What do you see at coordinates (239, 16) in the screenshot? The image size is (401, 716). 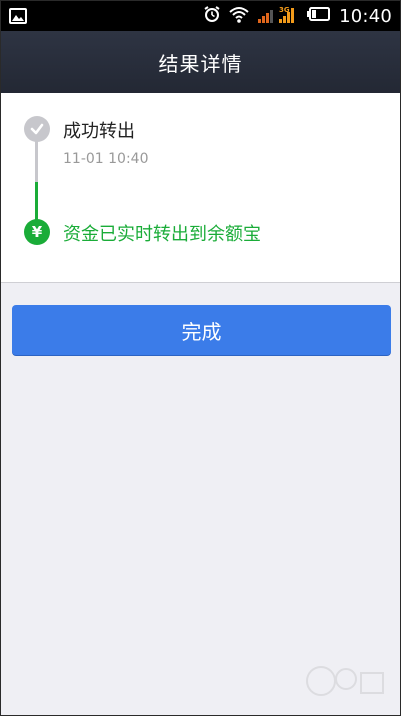 I see `wifi-icon` at bounding box center [239, 16].